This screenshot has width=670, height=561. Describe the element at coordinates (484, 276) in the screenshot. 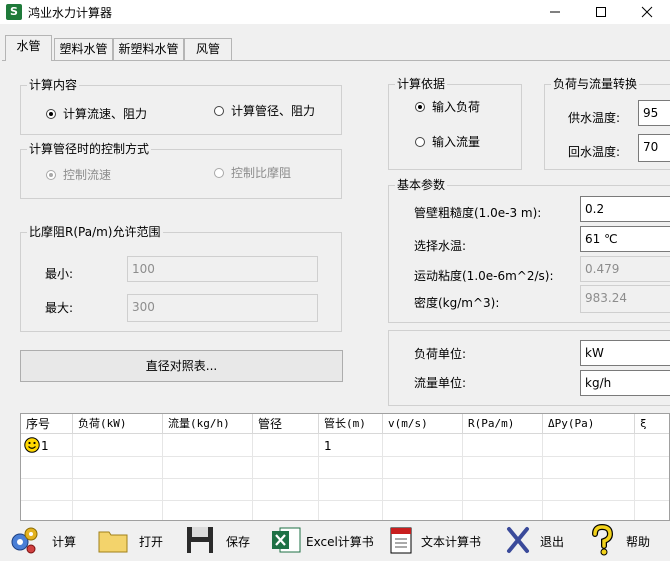

I see `viscosity-label: 运动粘度(1.0e-6m^2/s):` at that location.